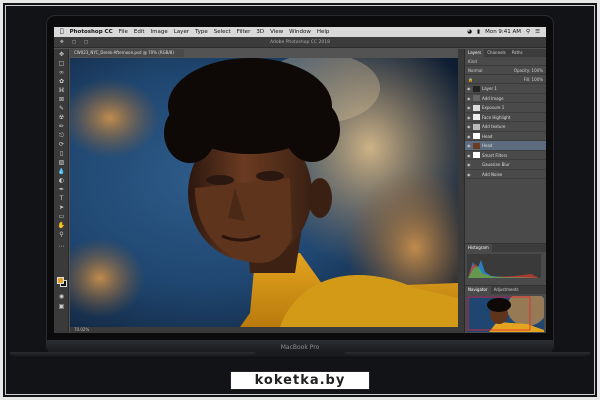  Describe the element at coordinates (476, 98) in the screenshot. I see `folder-icon` at that location.